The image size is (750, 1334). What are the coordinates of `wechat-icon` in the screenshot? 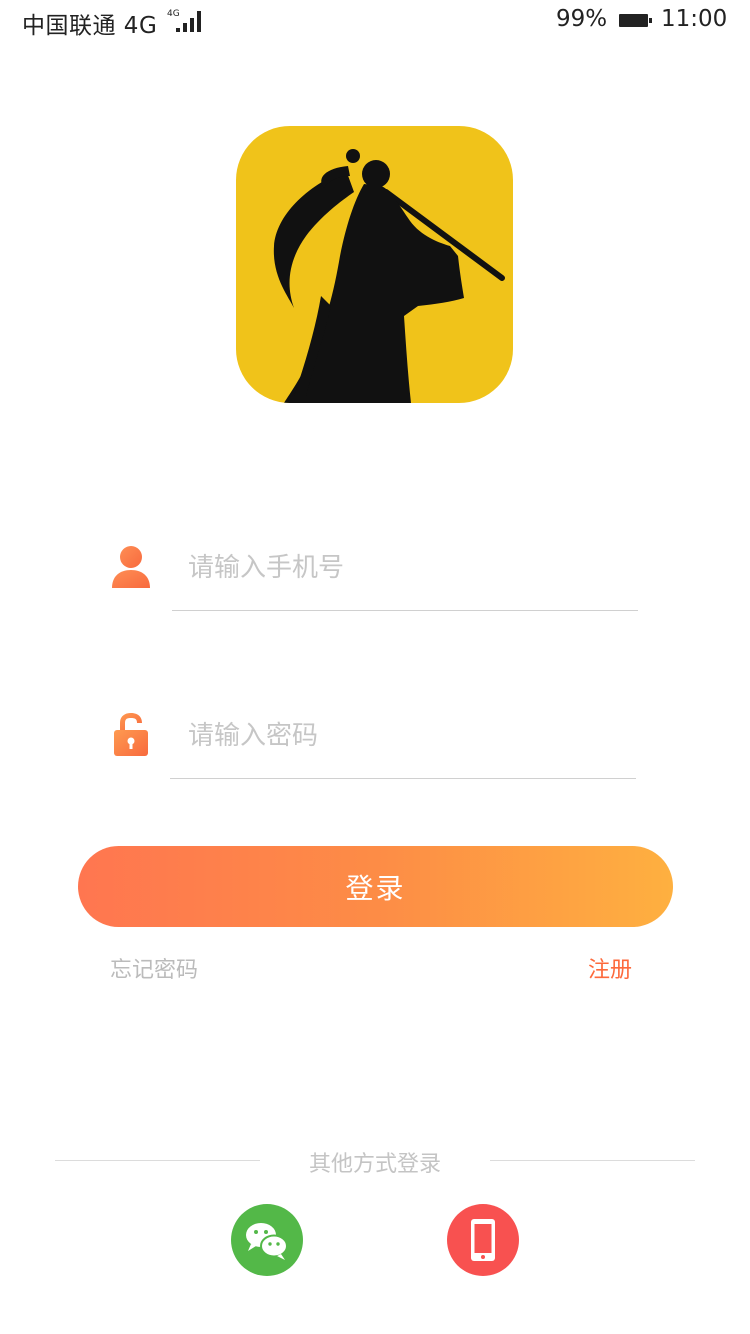 It's located at (267, 1241).